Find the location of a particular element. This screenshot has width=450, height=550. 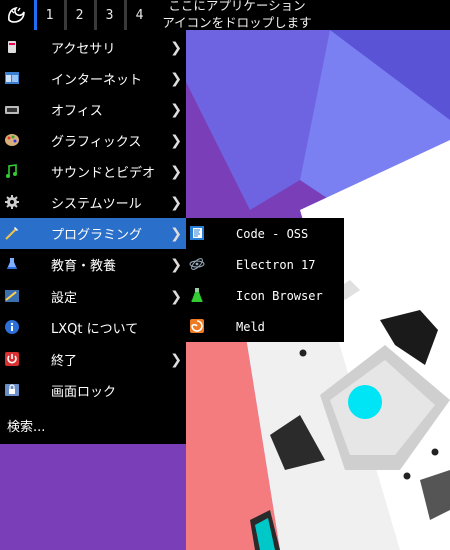

submenu-item-icon-browser: Icon Browser is located at coordinates (265, 295).